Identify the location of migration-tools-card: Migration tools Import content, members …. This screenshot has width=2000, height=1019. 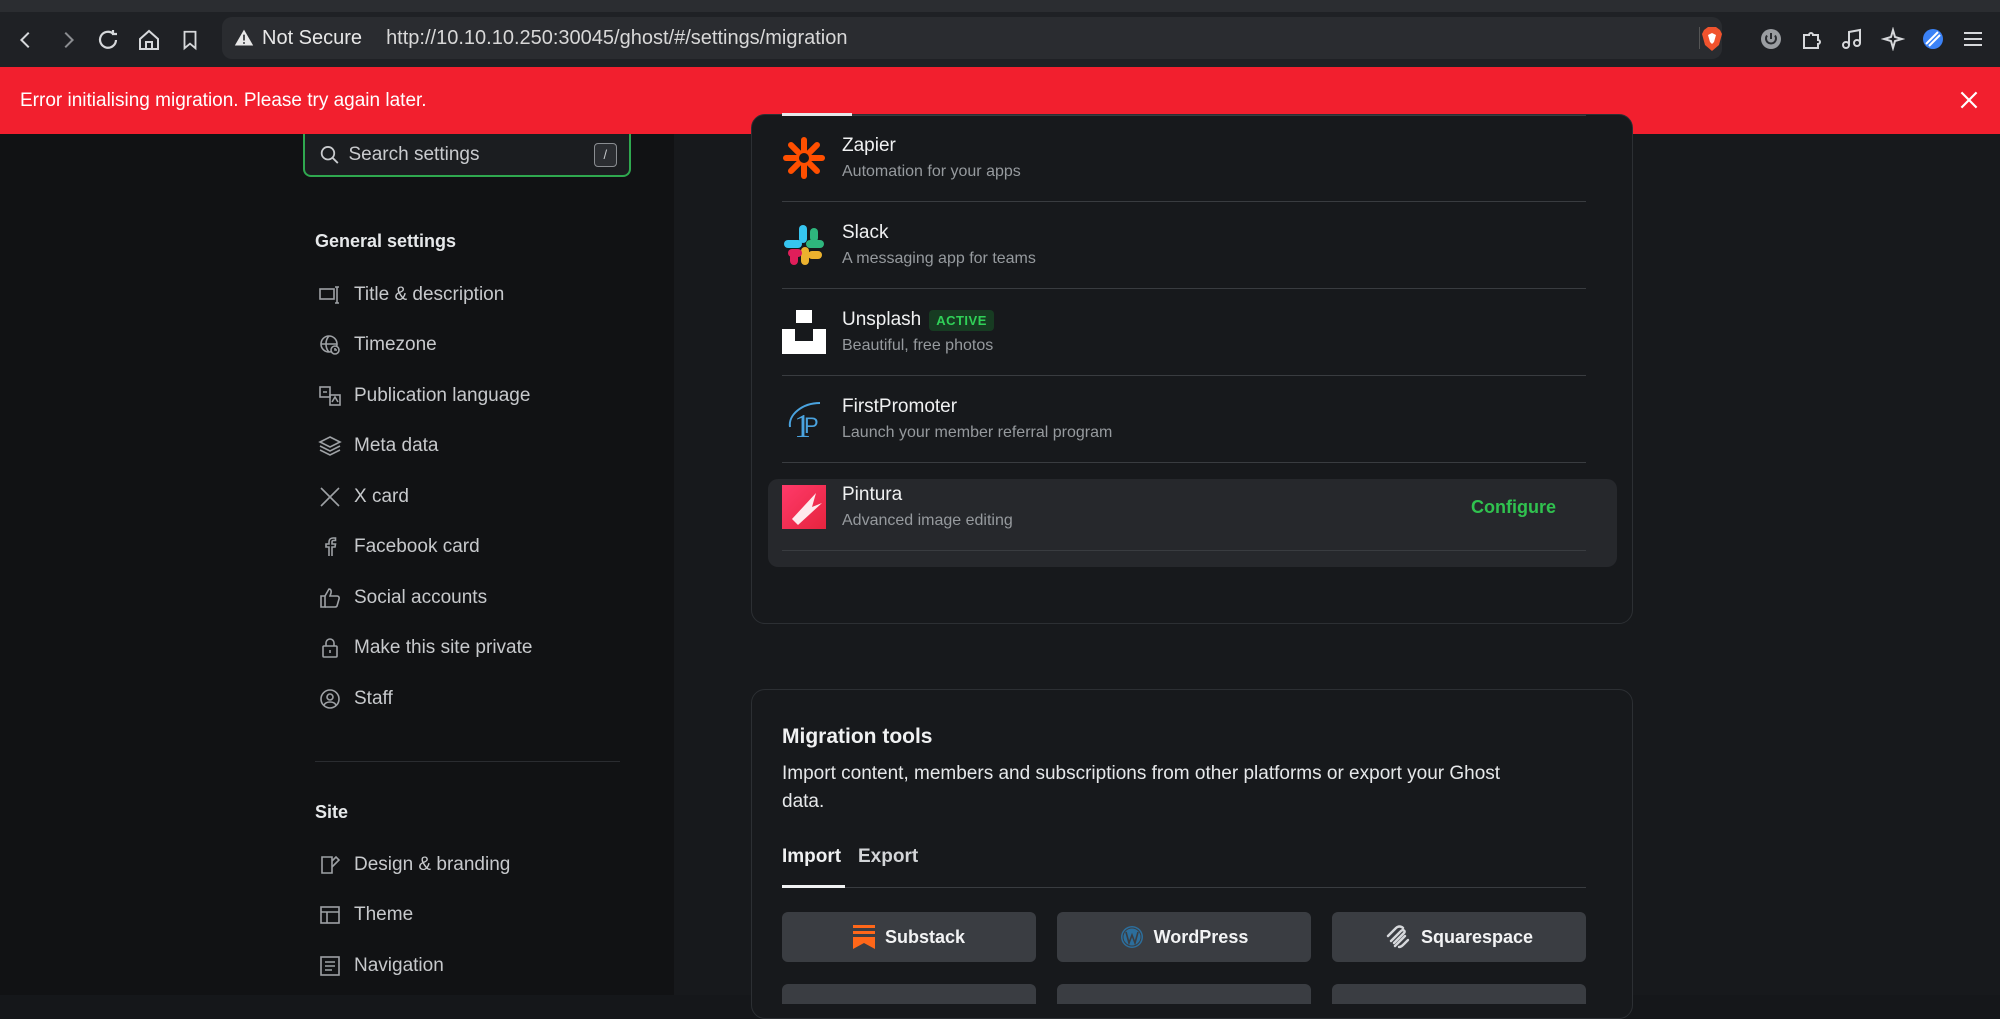
(1192, 854).